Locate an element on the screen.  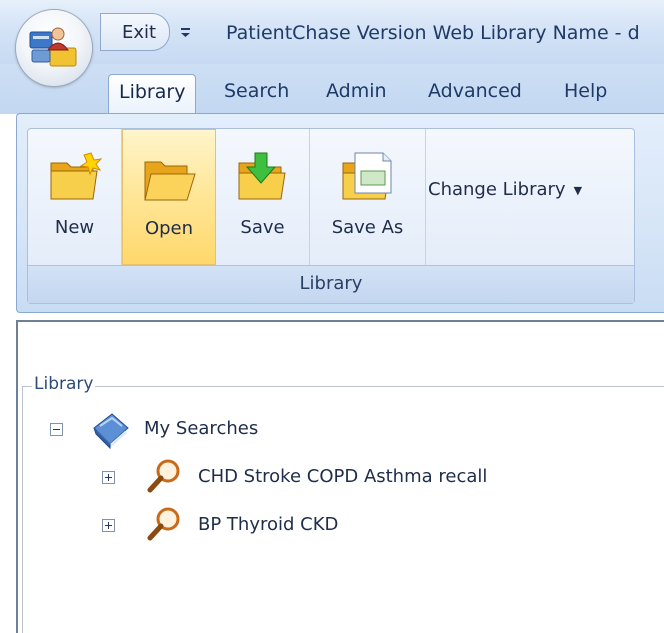
library-fieldset-legend: Library is located at coordinates (64, 384).